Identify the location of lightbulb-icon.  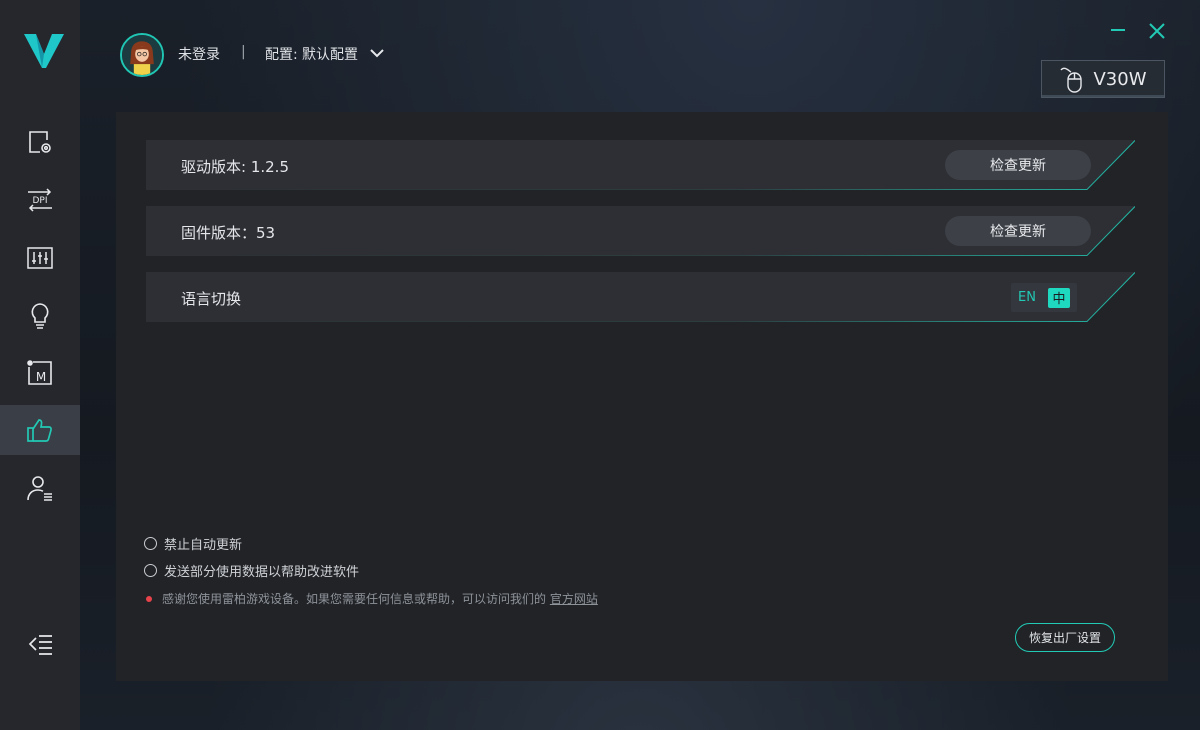
(40, 316).